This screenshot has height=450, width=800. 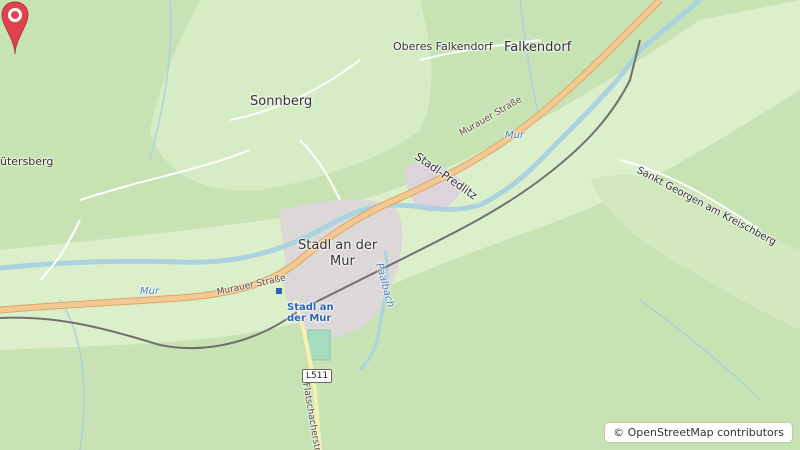 I want to click on label-stadl-line1: Stadl an der, so click(x=338, y=245).